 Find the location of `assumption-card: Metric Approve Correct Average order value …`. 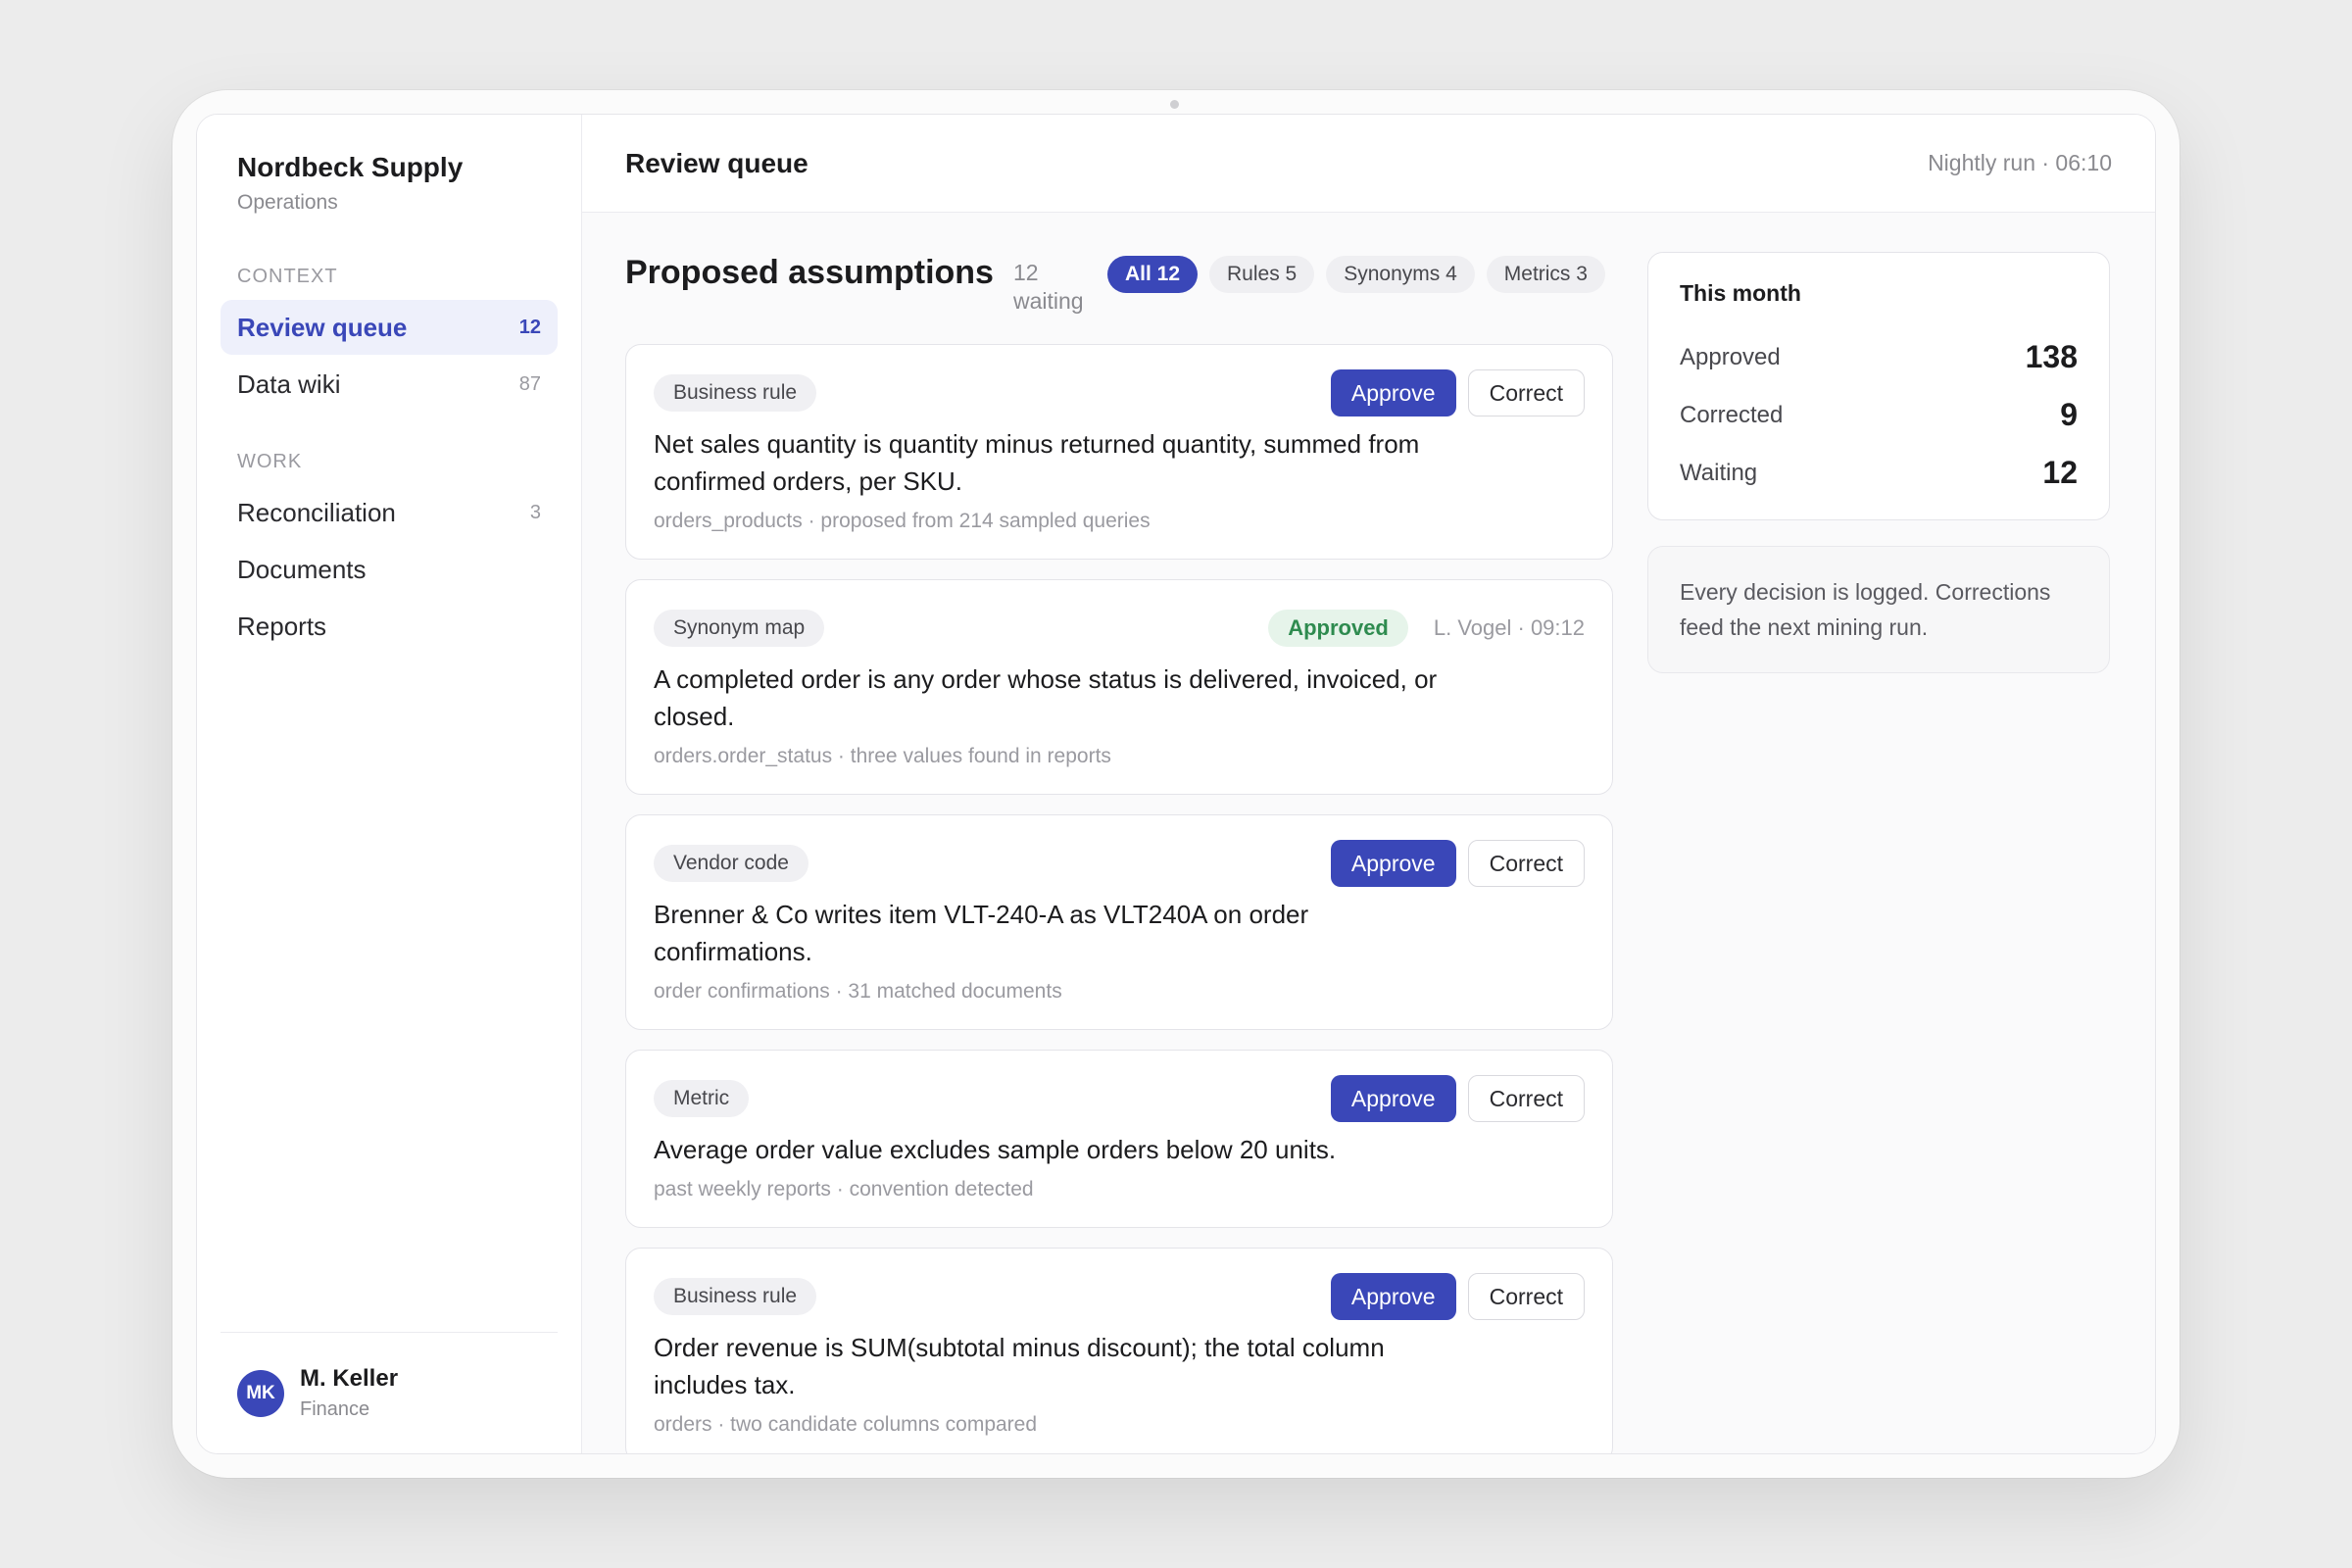

assumption-card: Metric Approve Correct Average order value … is located at coordinates (1119, 1139).